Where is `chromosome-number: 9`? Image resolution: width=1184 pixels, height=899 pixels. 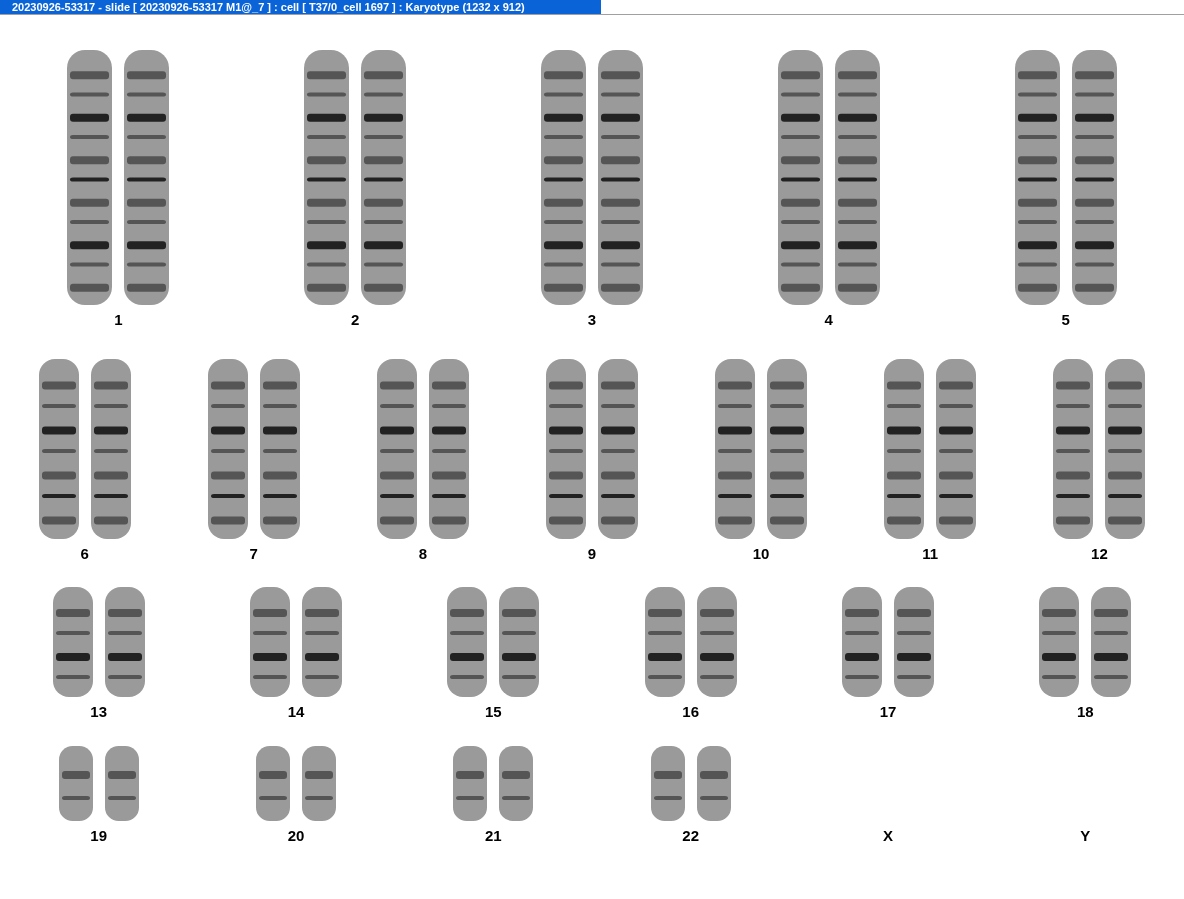
chromosome-number: 9 is located at coordinates (592, 553).